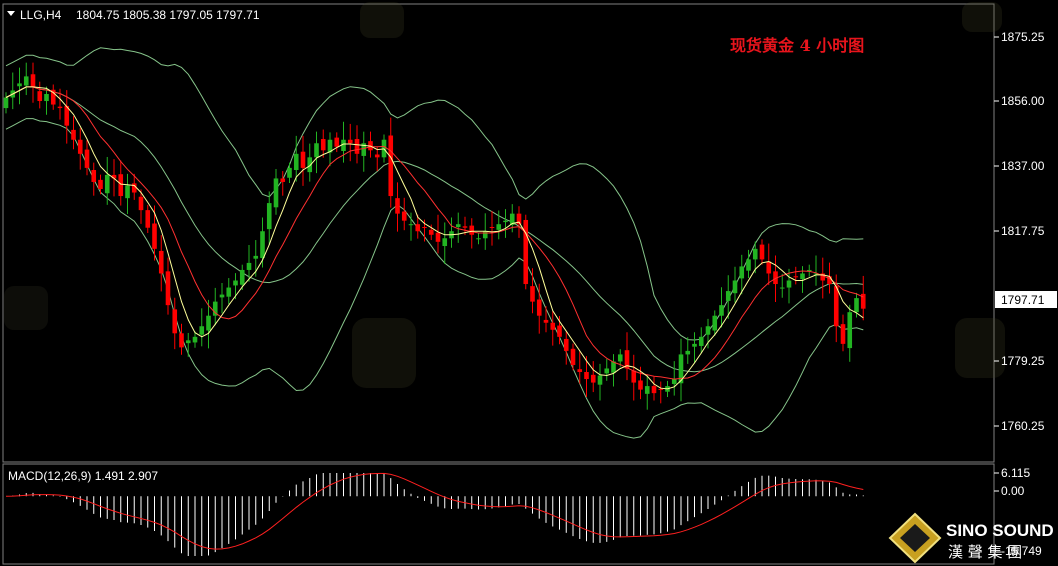  Describe the element at coordinates (797, 45) in the screenshot. I see `chart-title: 现货黄金 4 小时图` at that location.